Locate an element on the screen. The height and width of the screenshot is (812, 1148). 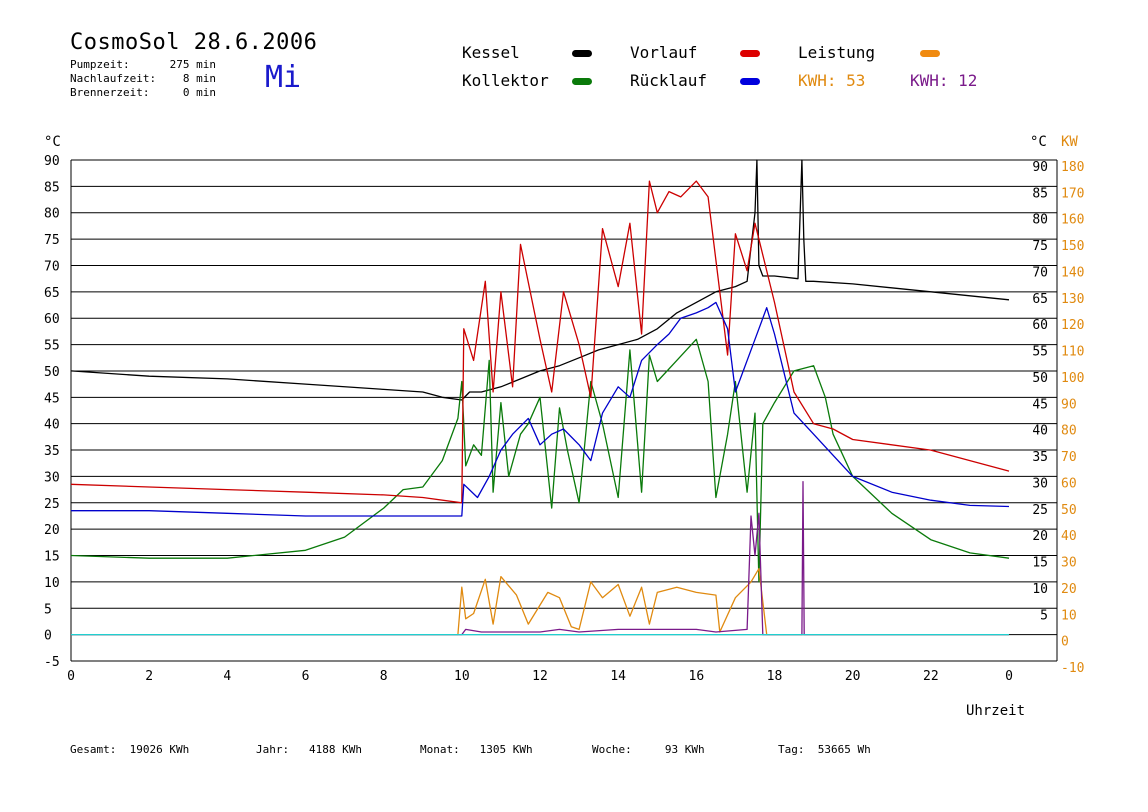
y-tick-label-left: 60 is located at coordinates (52, 319).